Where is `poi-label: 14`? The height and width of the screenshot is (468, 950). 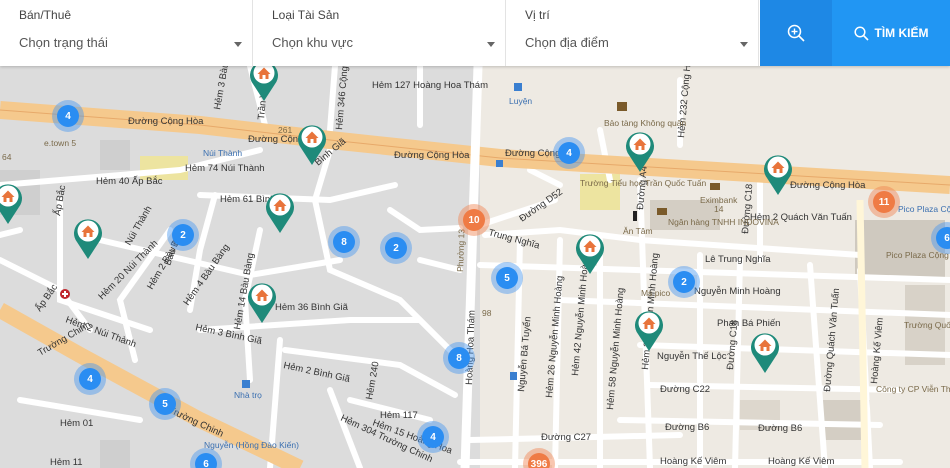
poi-label: 14 is located at coordinates (719, 209).